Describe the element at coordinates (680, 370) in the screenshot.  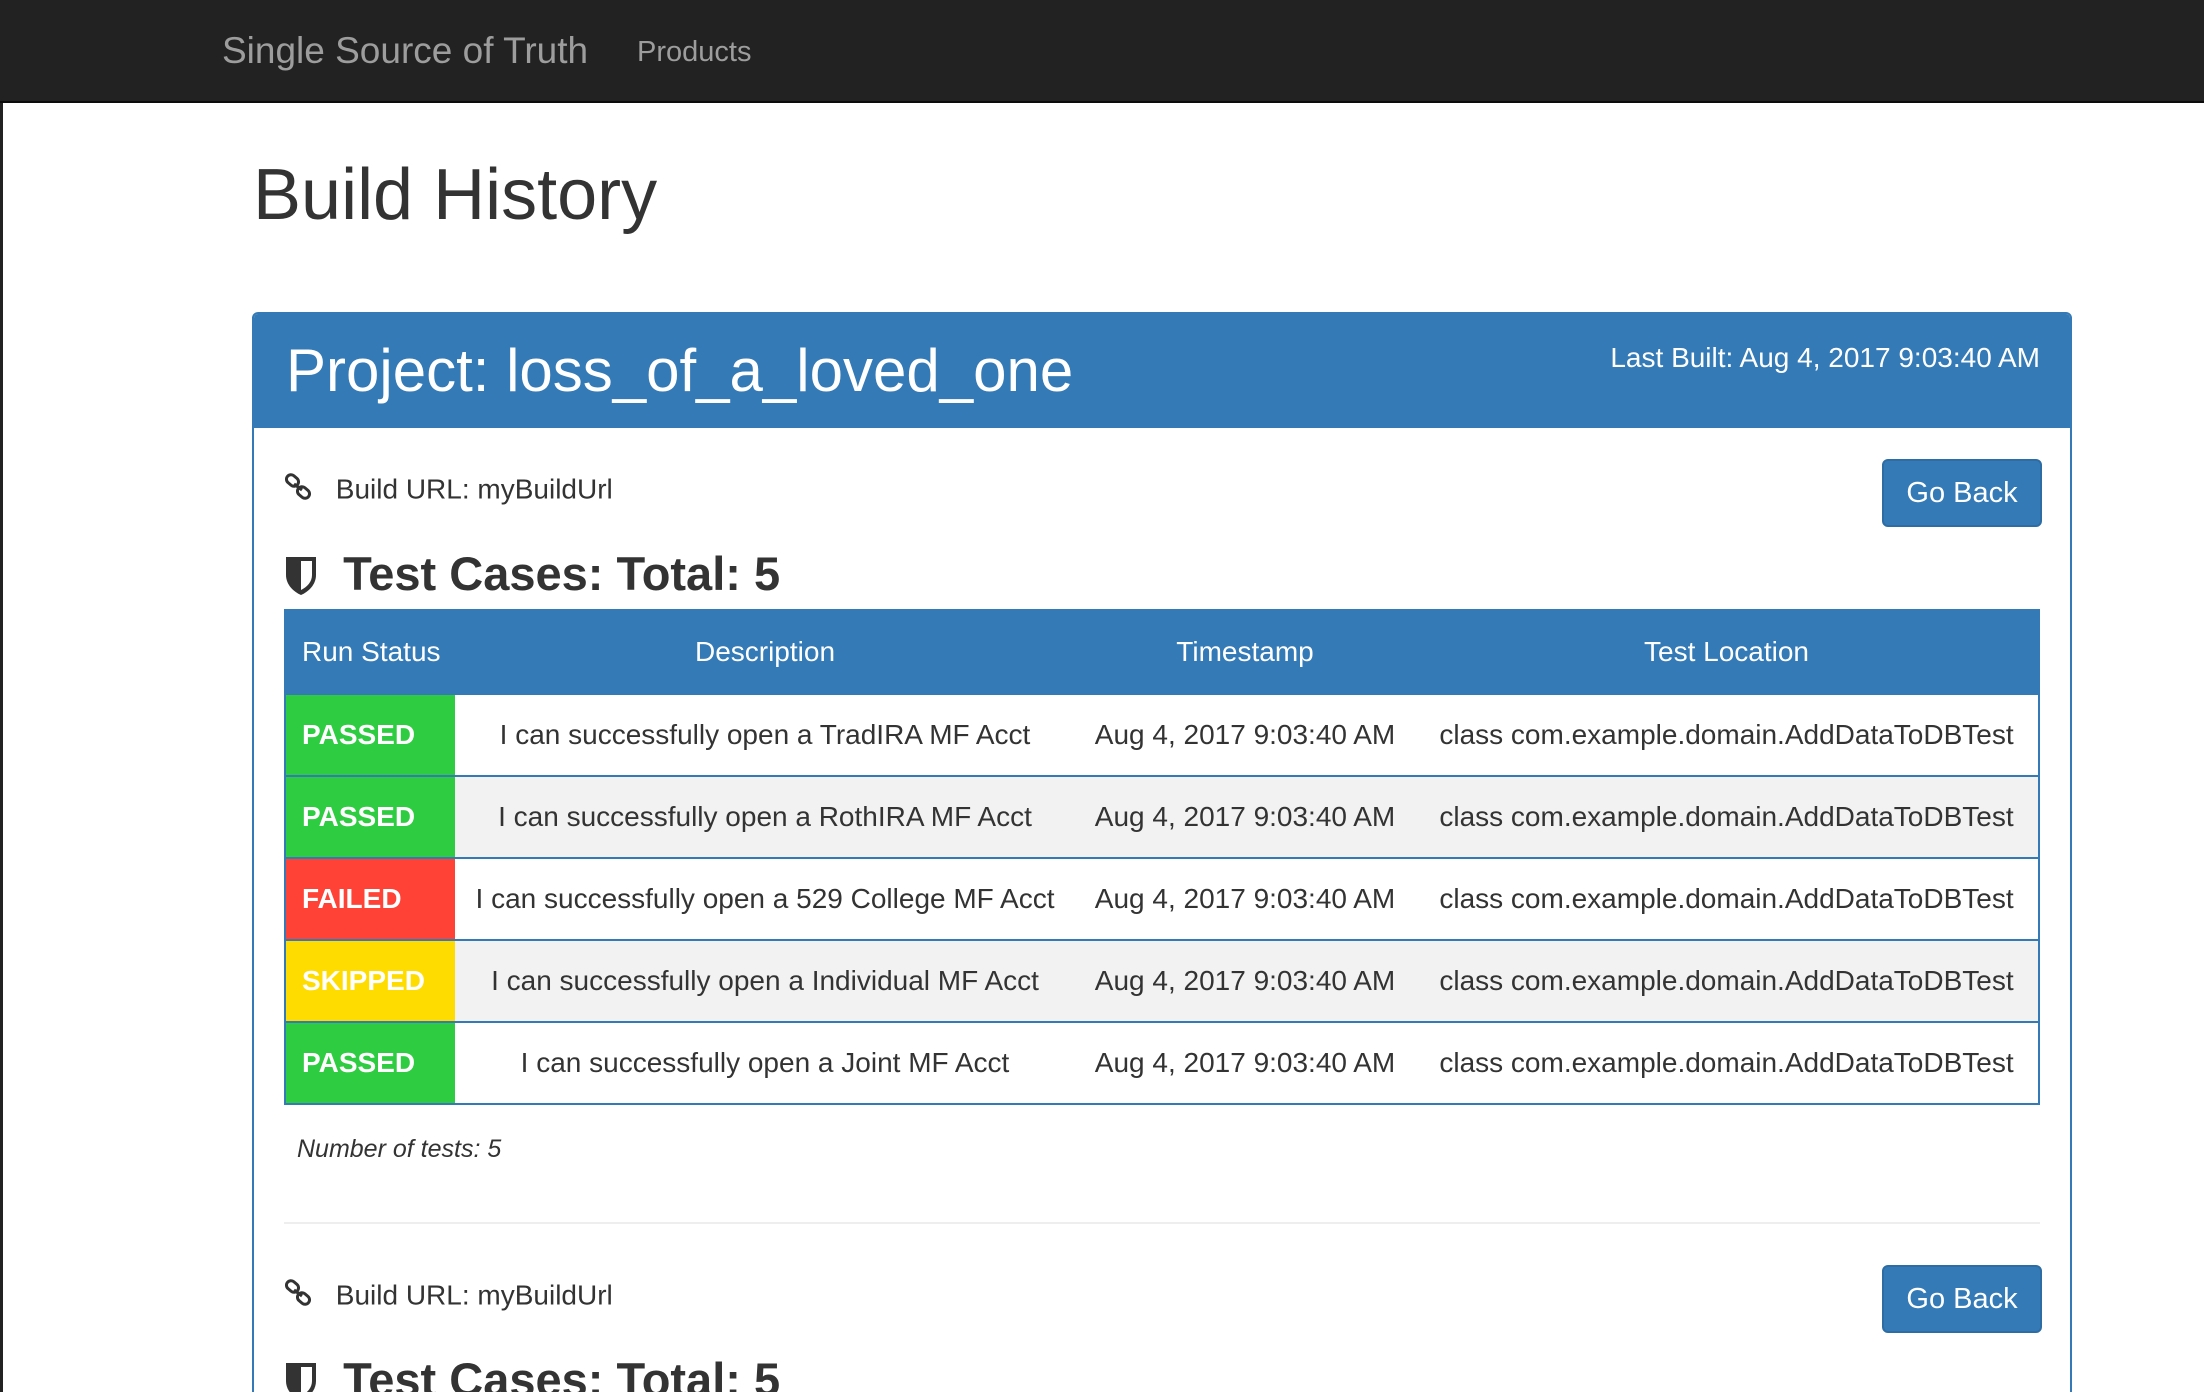
I see `project-title: Project: loss_of_a_loved_one` at that location.